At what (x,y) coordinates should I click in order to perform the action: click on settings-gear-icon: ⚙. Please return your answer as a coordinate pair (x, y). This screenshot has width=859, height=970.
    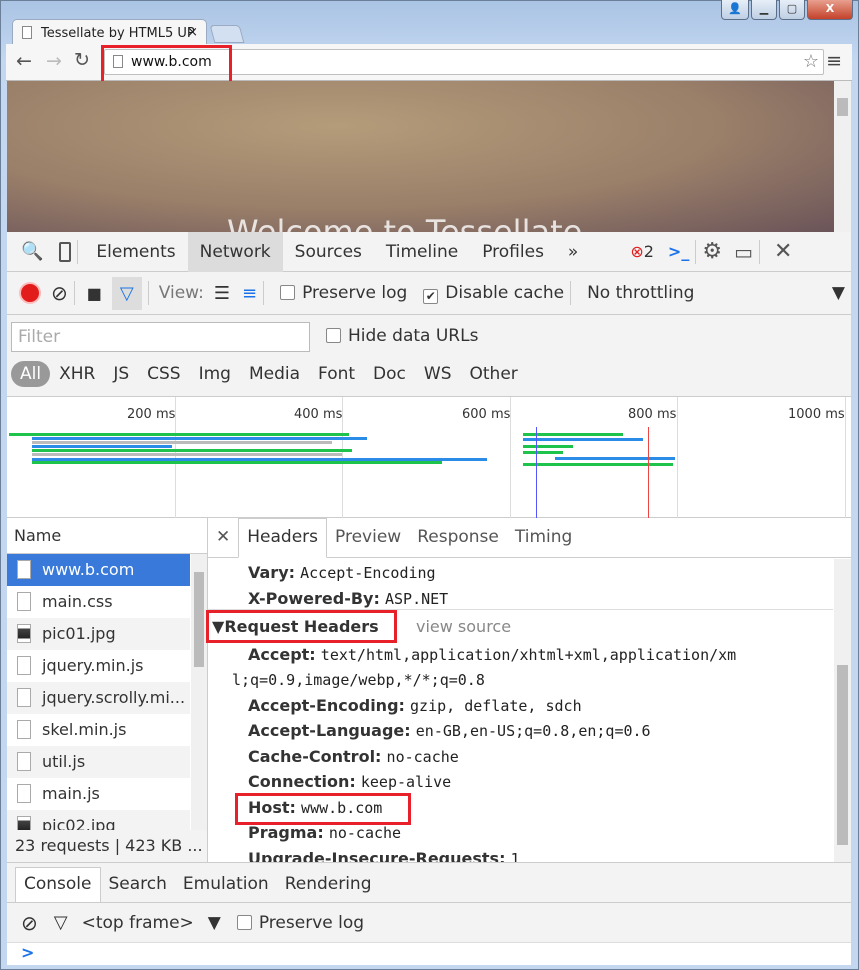
    Looking at the image, I should click on (712, 251).